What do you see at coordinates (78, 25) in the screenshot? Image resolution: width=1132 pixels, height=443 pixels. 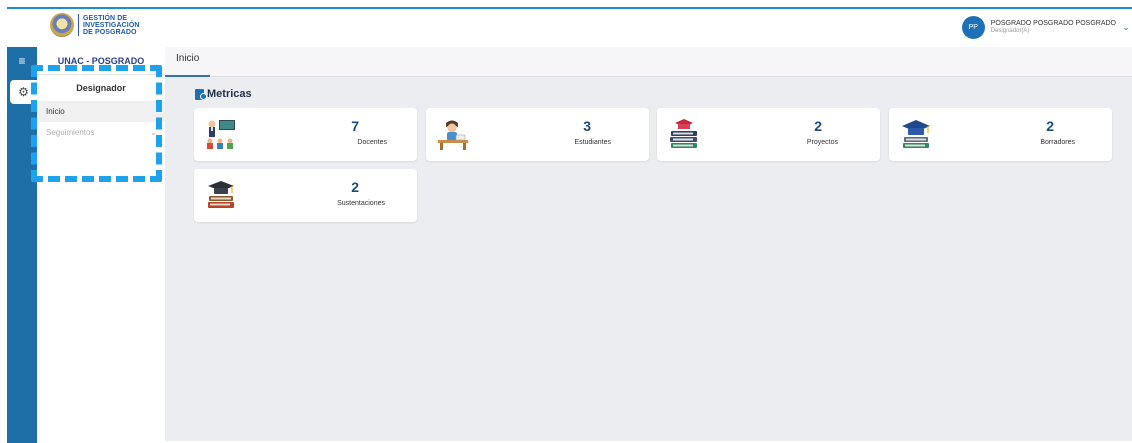 I see `logo-divider` at bounding box center [78, 25].